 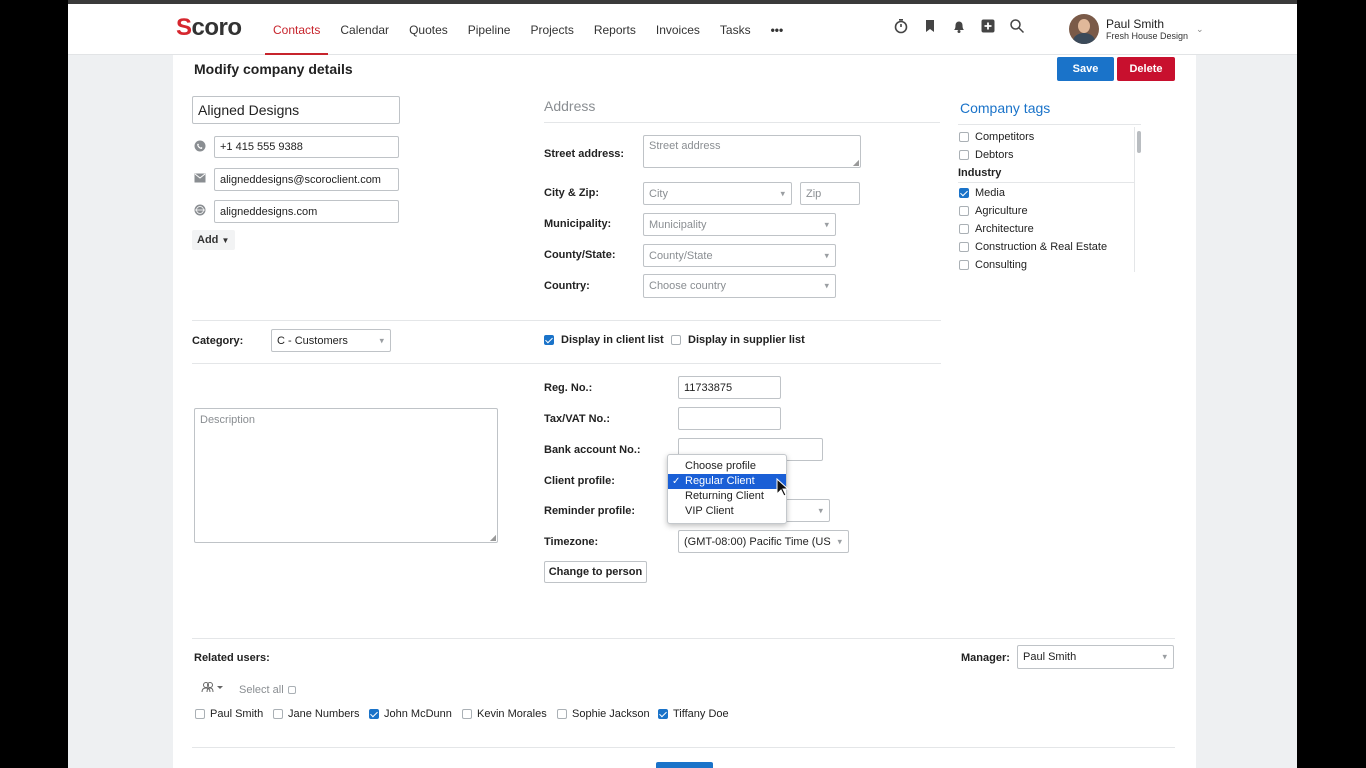 I want to click on add-new-icon, so click(x=988, y=26).